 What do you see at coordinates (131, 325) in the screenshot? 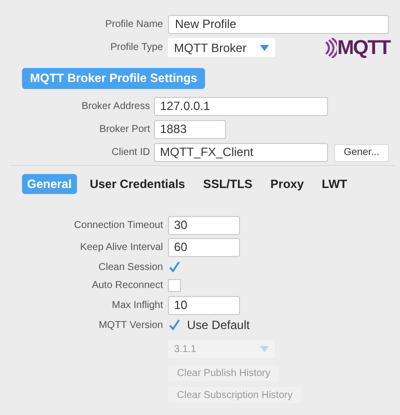
I see `field-label: MQTT Version` at bounding box center [131, 325].